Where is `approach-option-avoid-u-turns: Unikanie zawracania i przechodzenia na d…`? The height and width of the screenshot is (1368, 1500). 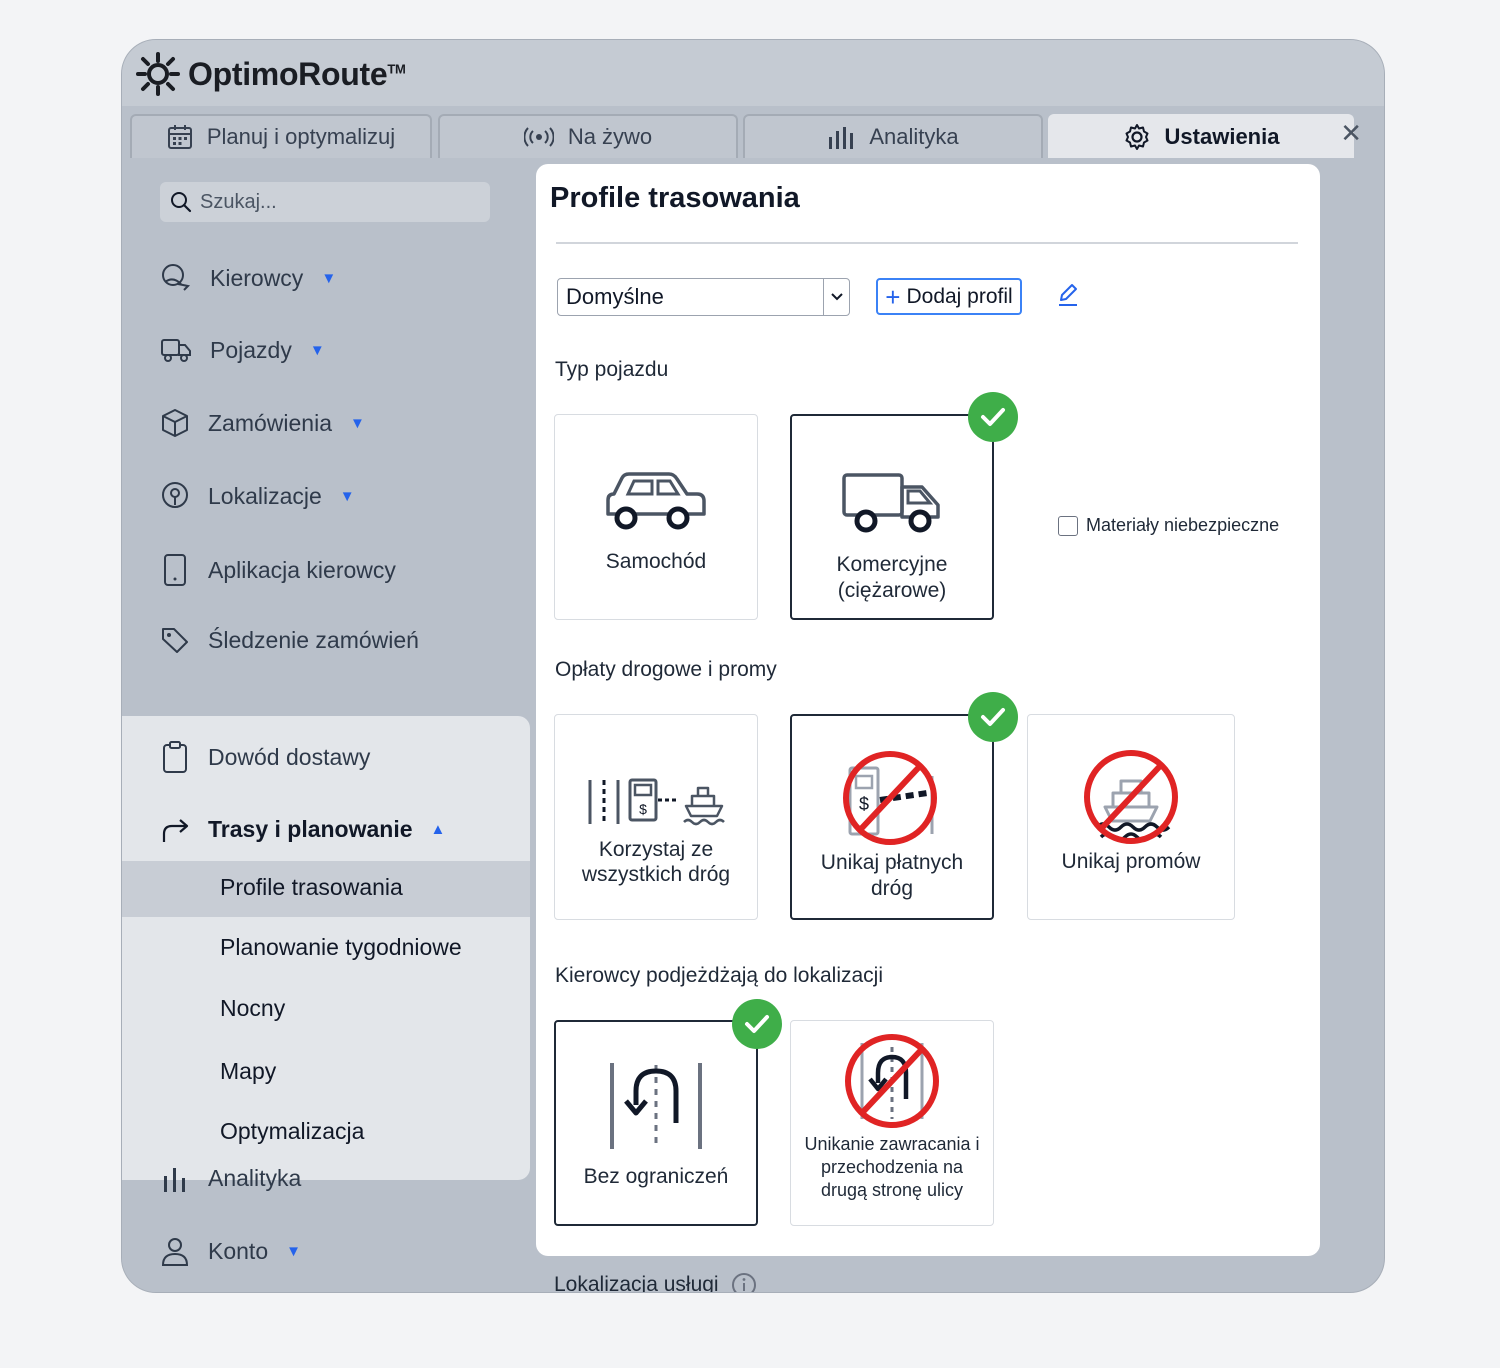 approach-option-avoid-u-turns: Unikanie zawracania i przechodzenia na d… is located at coordinates (892, 1123).